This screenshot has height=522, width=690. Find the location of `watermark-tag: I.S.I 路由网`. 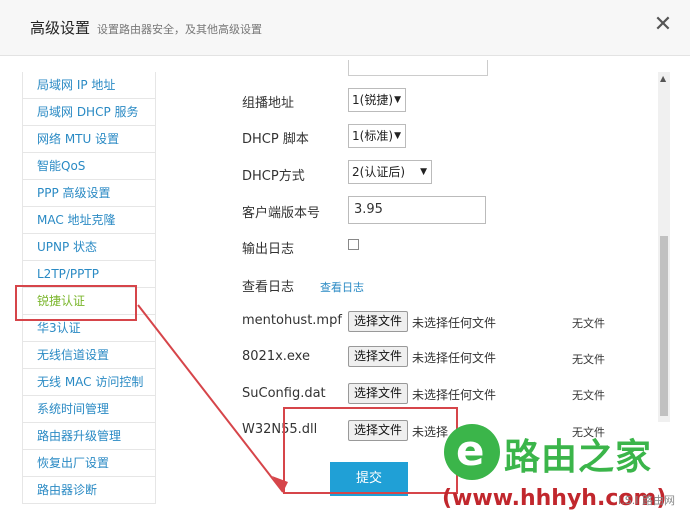

watermark-tag: I.S.I 路由网 is located at coordinates (646, 500).